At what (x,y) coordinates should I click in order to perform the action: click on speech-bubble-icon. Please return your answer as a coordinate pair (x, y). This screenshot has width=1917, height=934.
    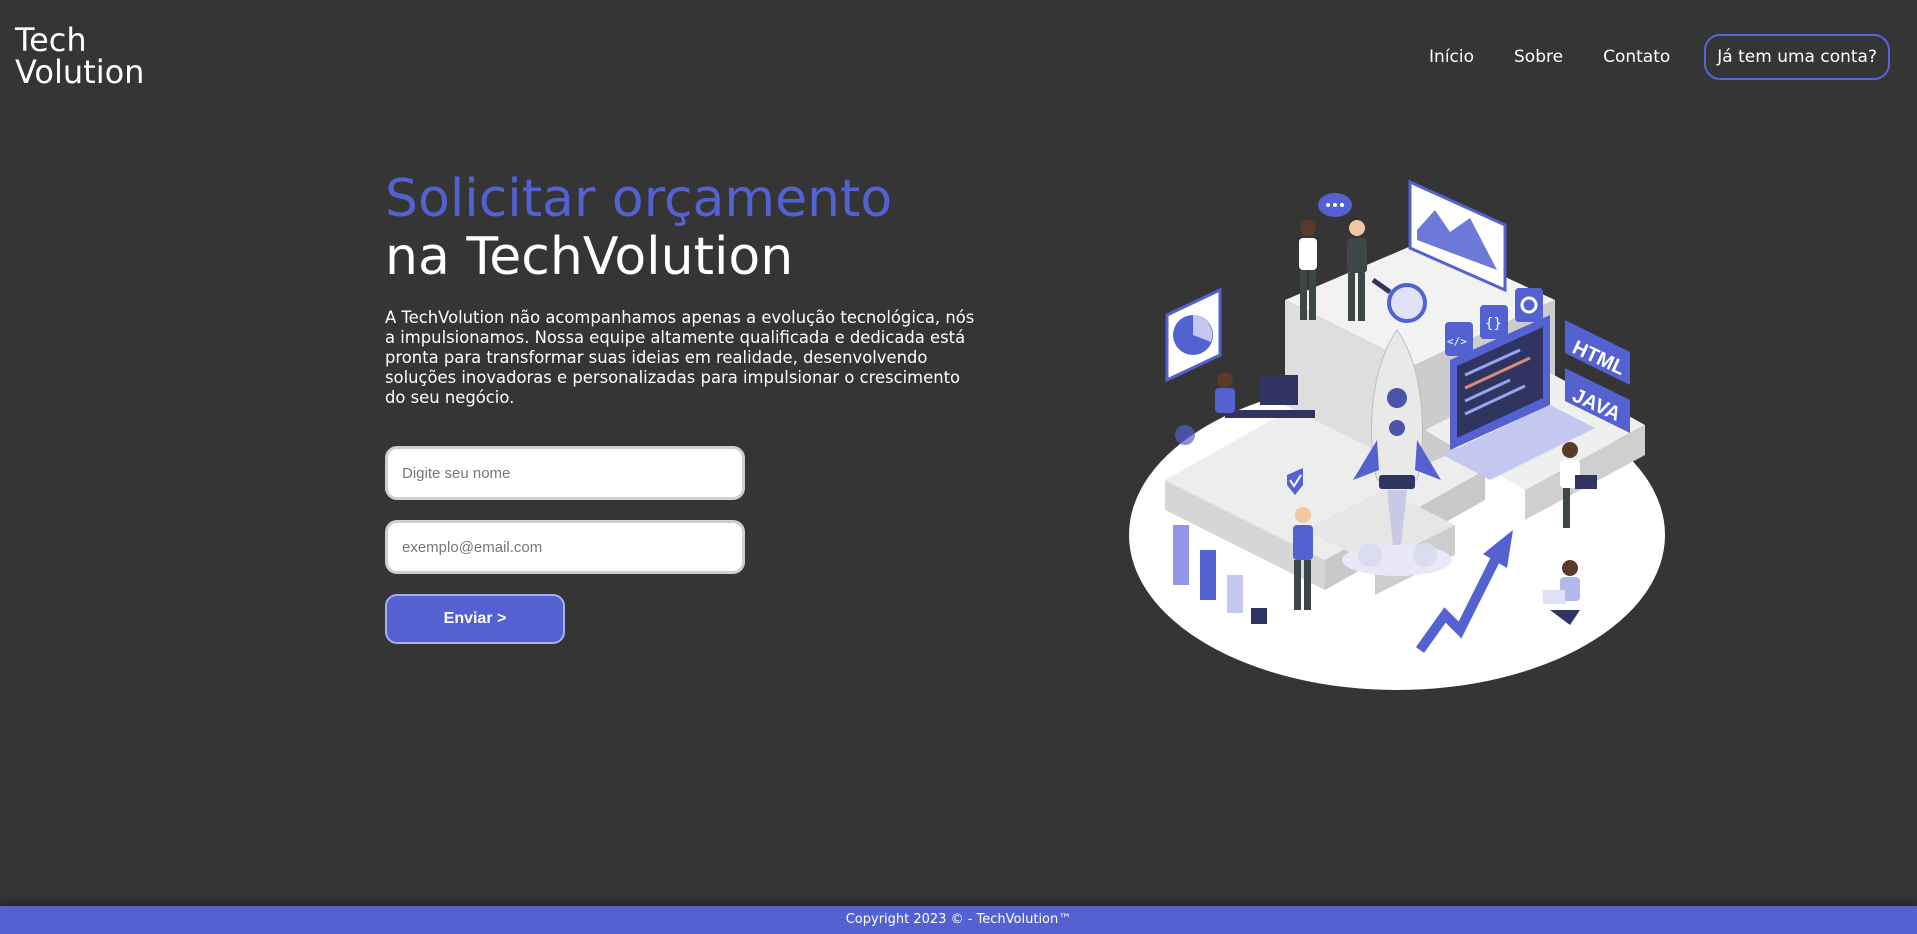
    Looking at the image, I should click on (1335, 205).